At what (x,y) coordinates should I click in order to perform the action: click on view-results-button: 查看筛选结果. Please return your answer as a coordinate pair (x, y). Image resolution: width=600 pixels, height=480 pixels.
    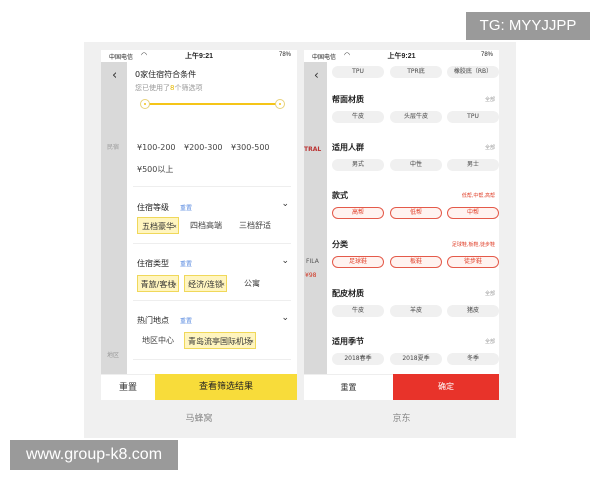
    Looking at the image, I should click on (226, 387).